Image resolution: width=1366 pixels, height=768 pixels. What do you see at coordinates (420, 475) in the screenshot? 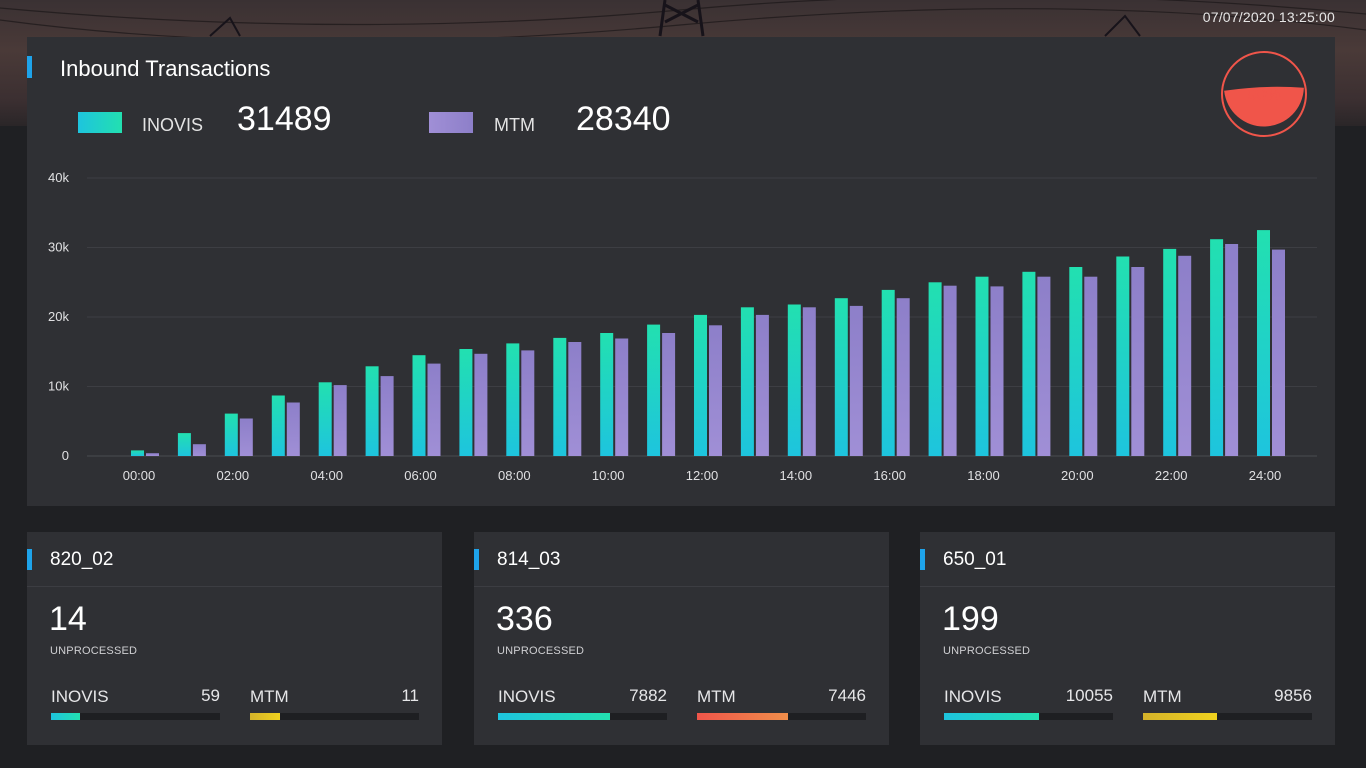
I see `x-tick-label: 06:00` at bounding box center [420, 475].